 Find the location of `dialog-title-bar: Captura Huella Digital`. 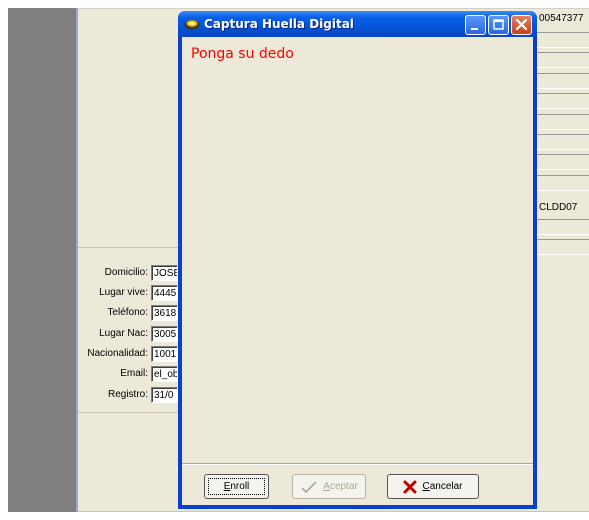

dialog-title-bar: Captura Huella Digital is located at coordinates (357, 24).